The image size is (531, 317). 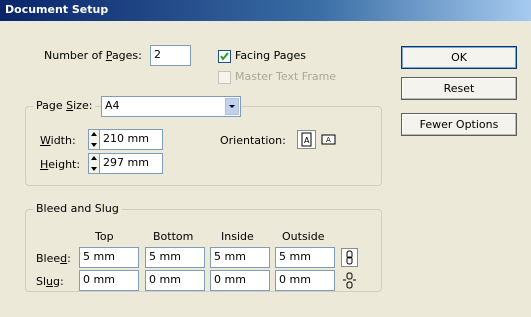 What do you see at coordinates (270, 55) in the screenshot?
I see `facing-pages-label: Facing Pages` at bounding box center [270, 55].